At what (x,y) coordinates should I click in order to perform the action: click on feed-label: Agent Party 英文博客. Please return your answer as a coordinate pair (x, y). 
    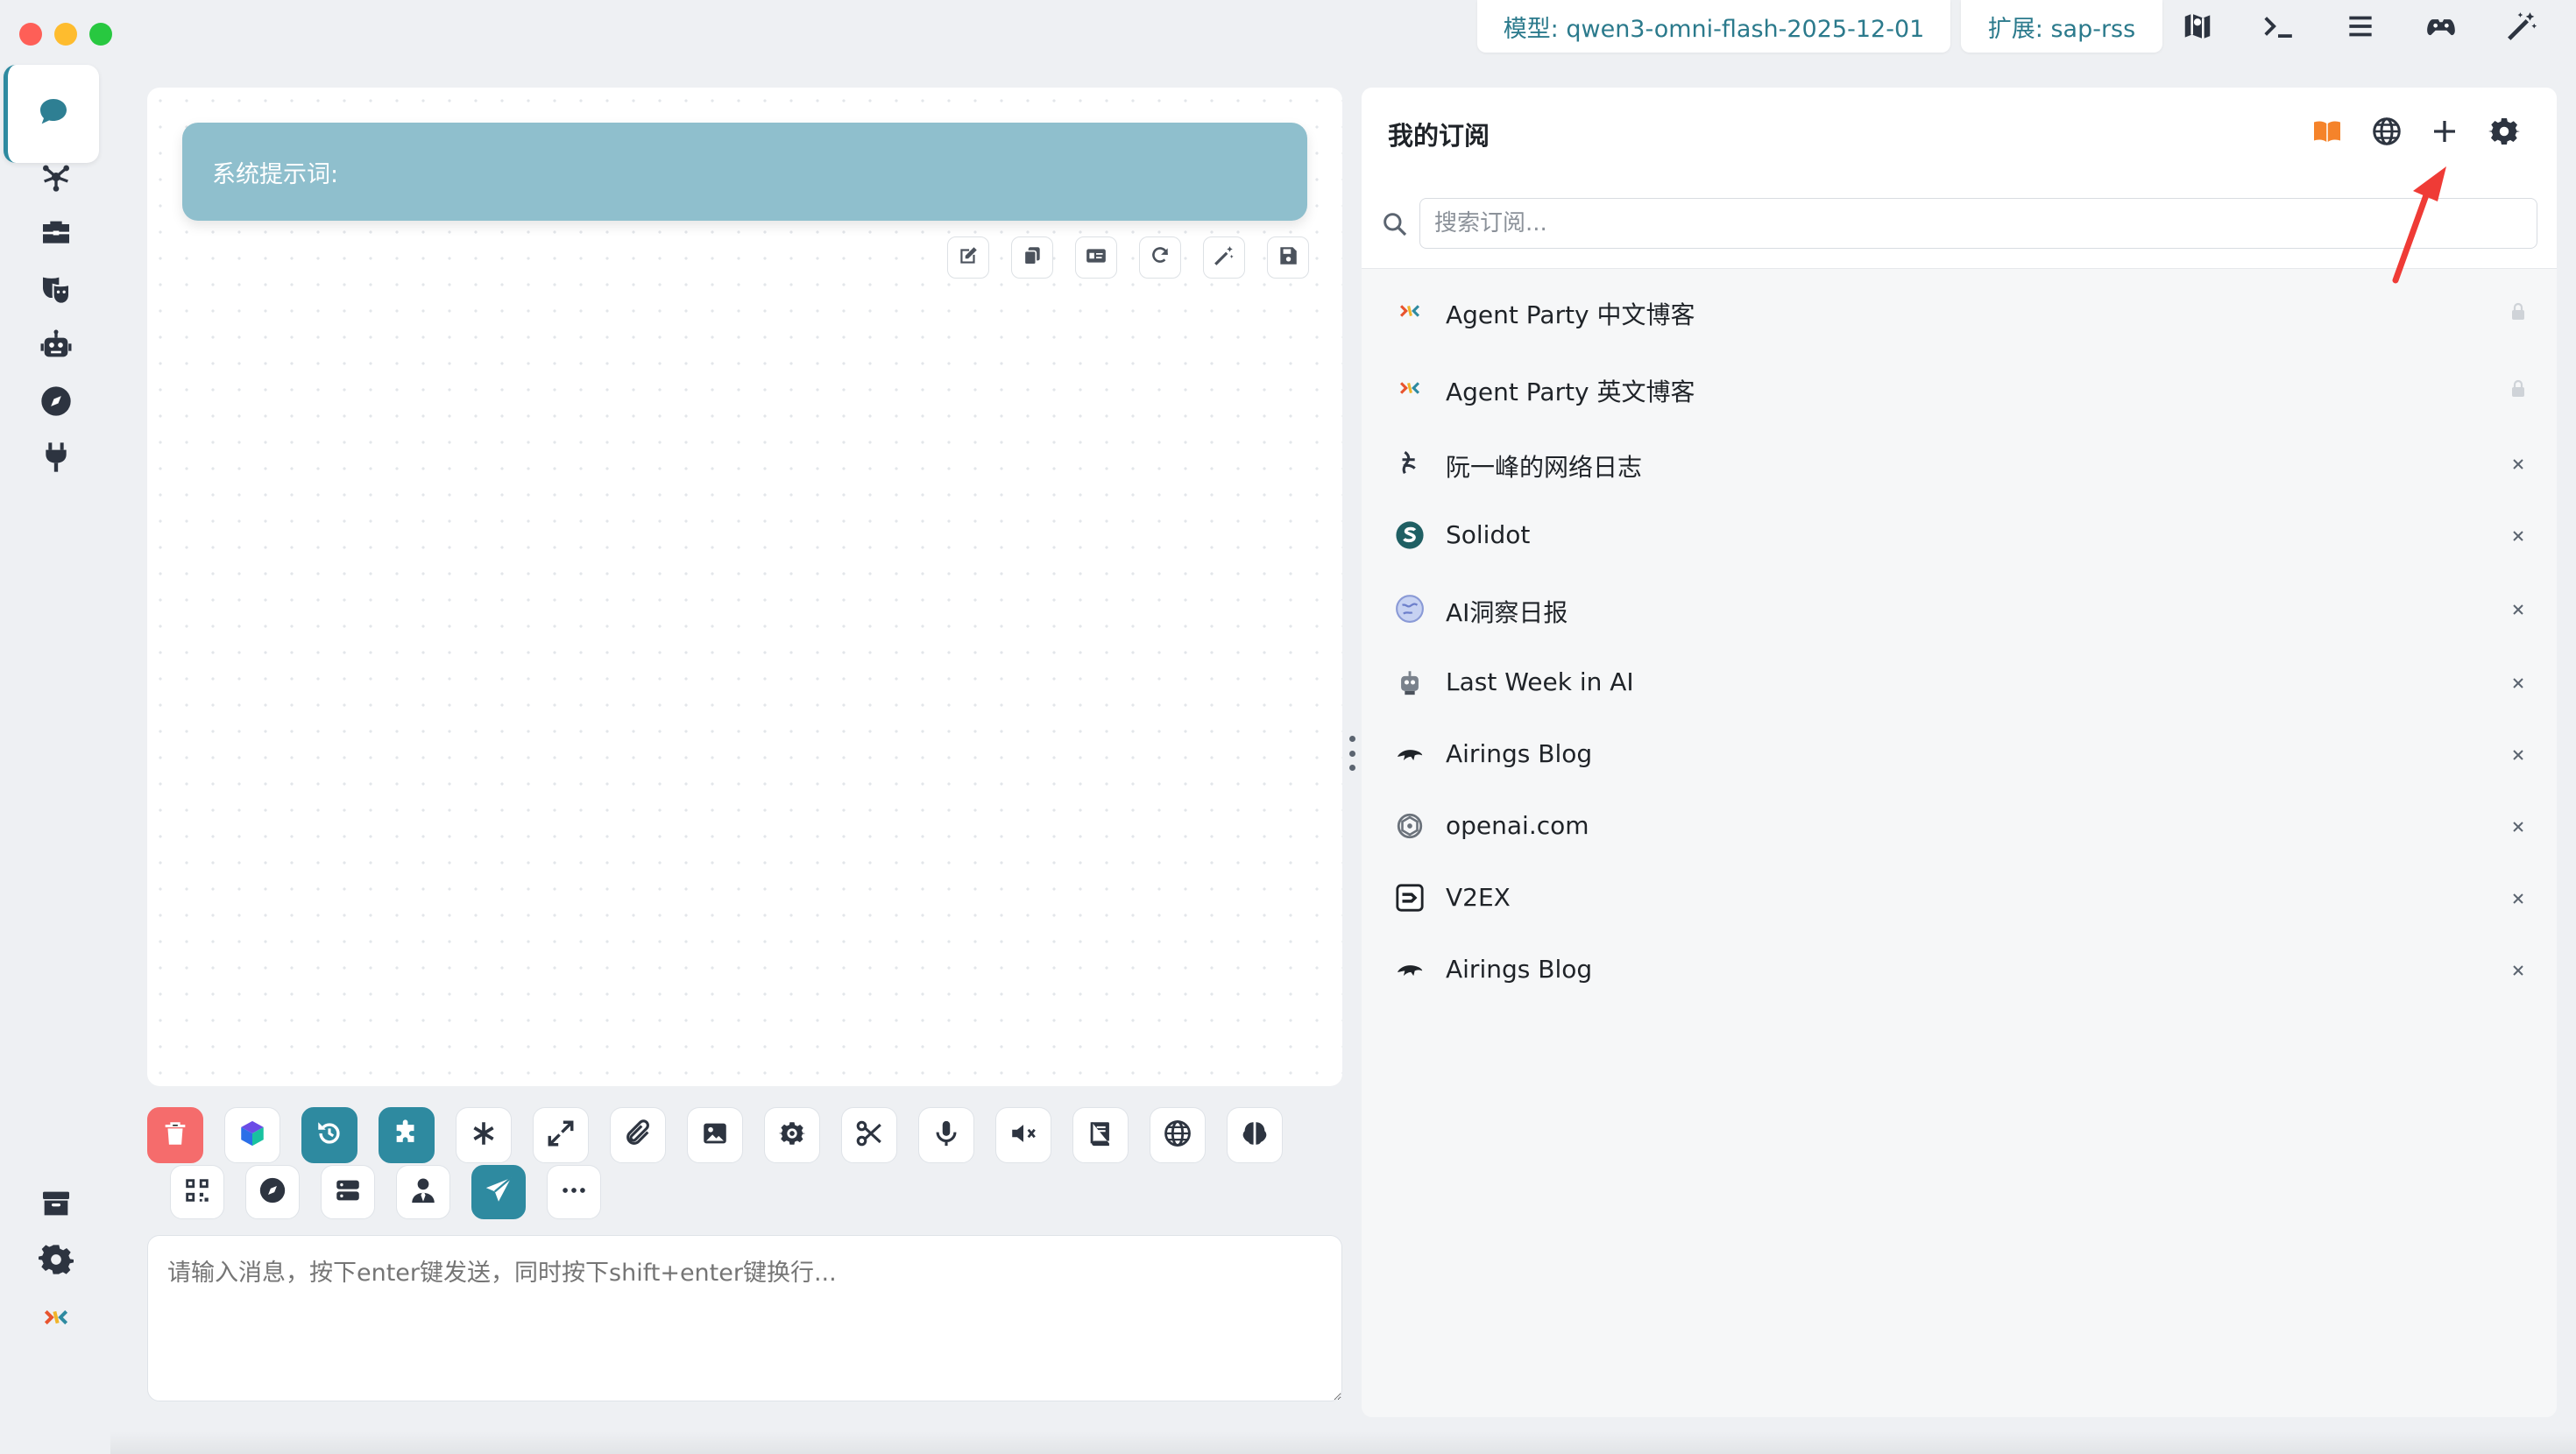
    Looking at the image, I should click on (1570, 392).